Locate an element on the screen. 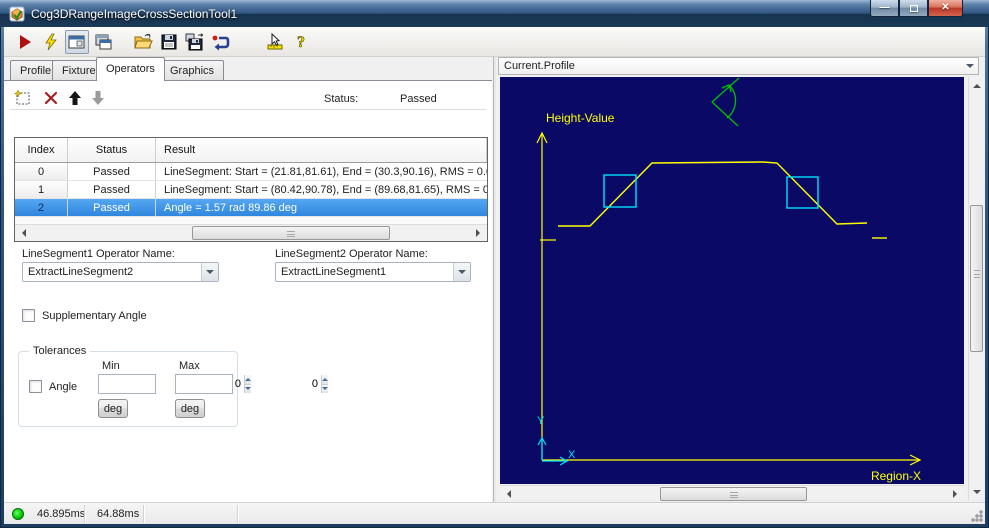 This screenshot has height=528, width=989. max-label: Max is located at coordinates (189, 366).